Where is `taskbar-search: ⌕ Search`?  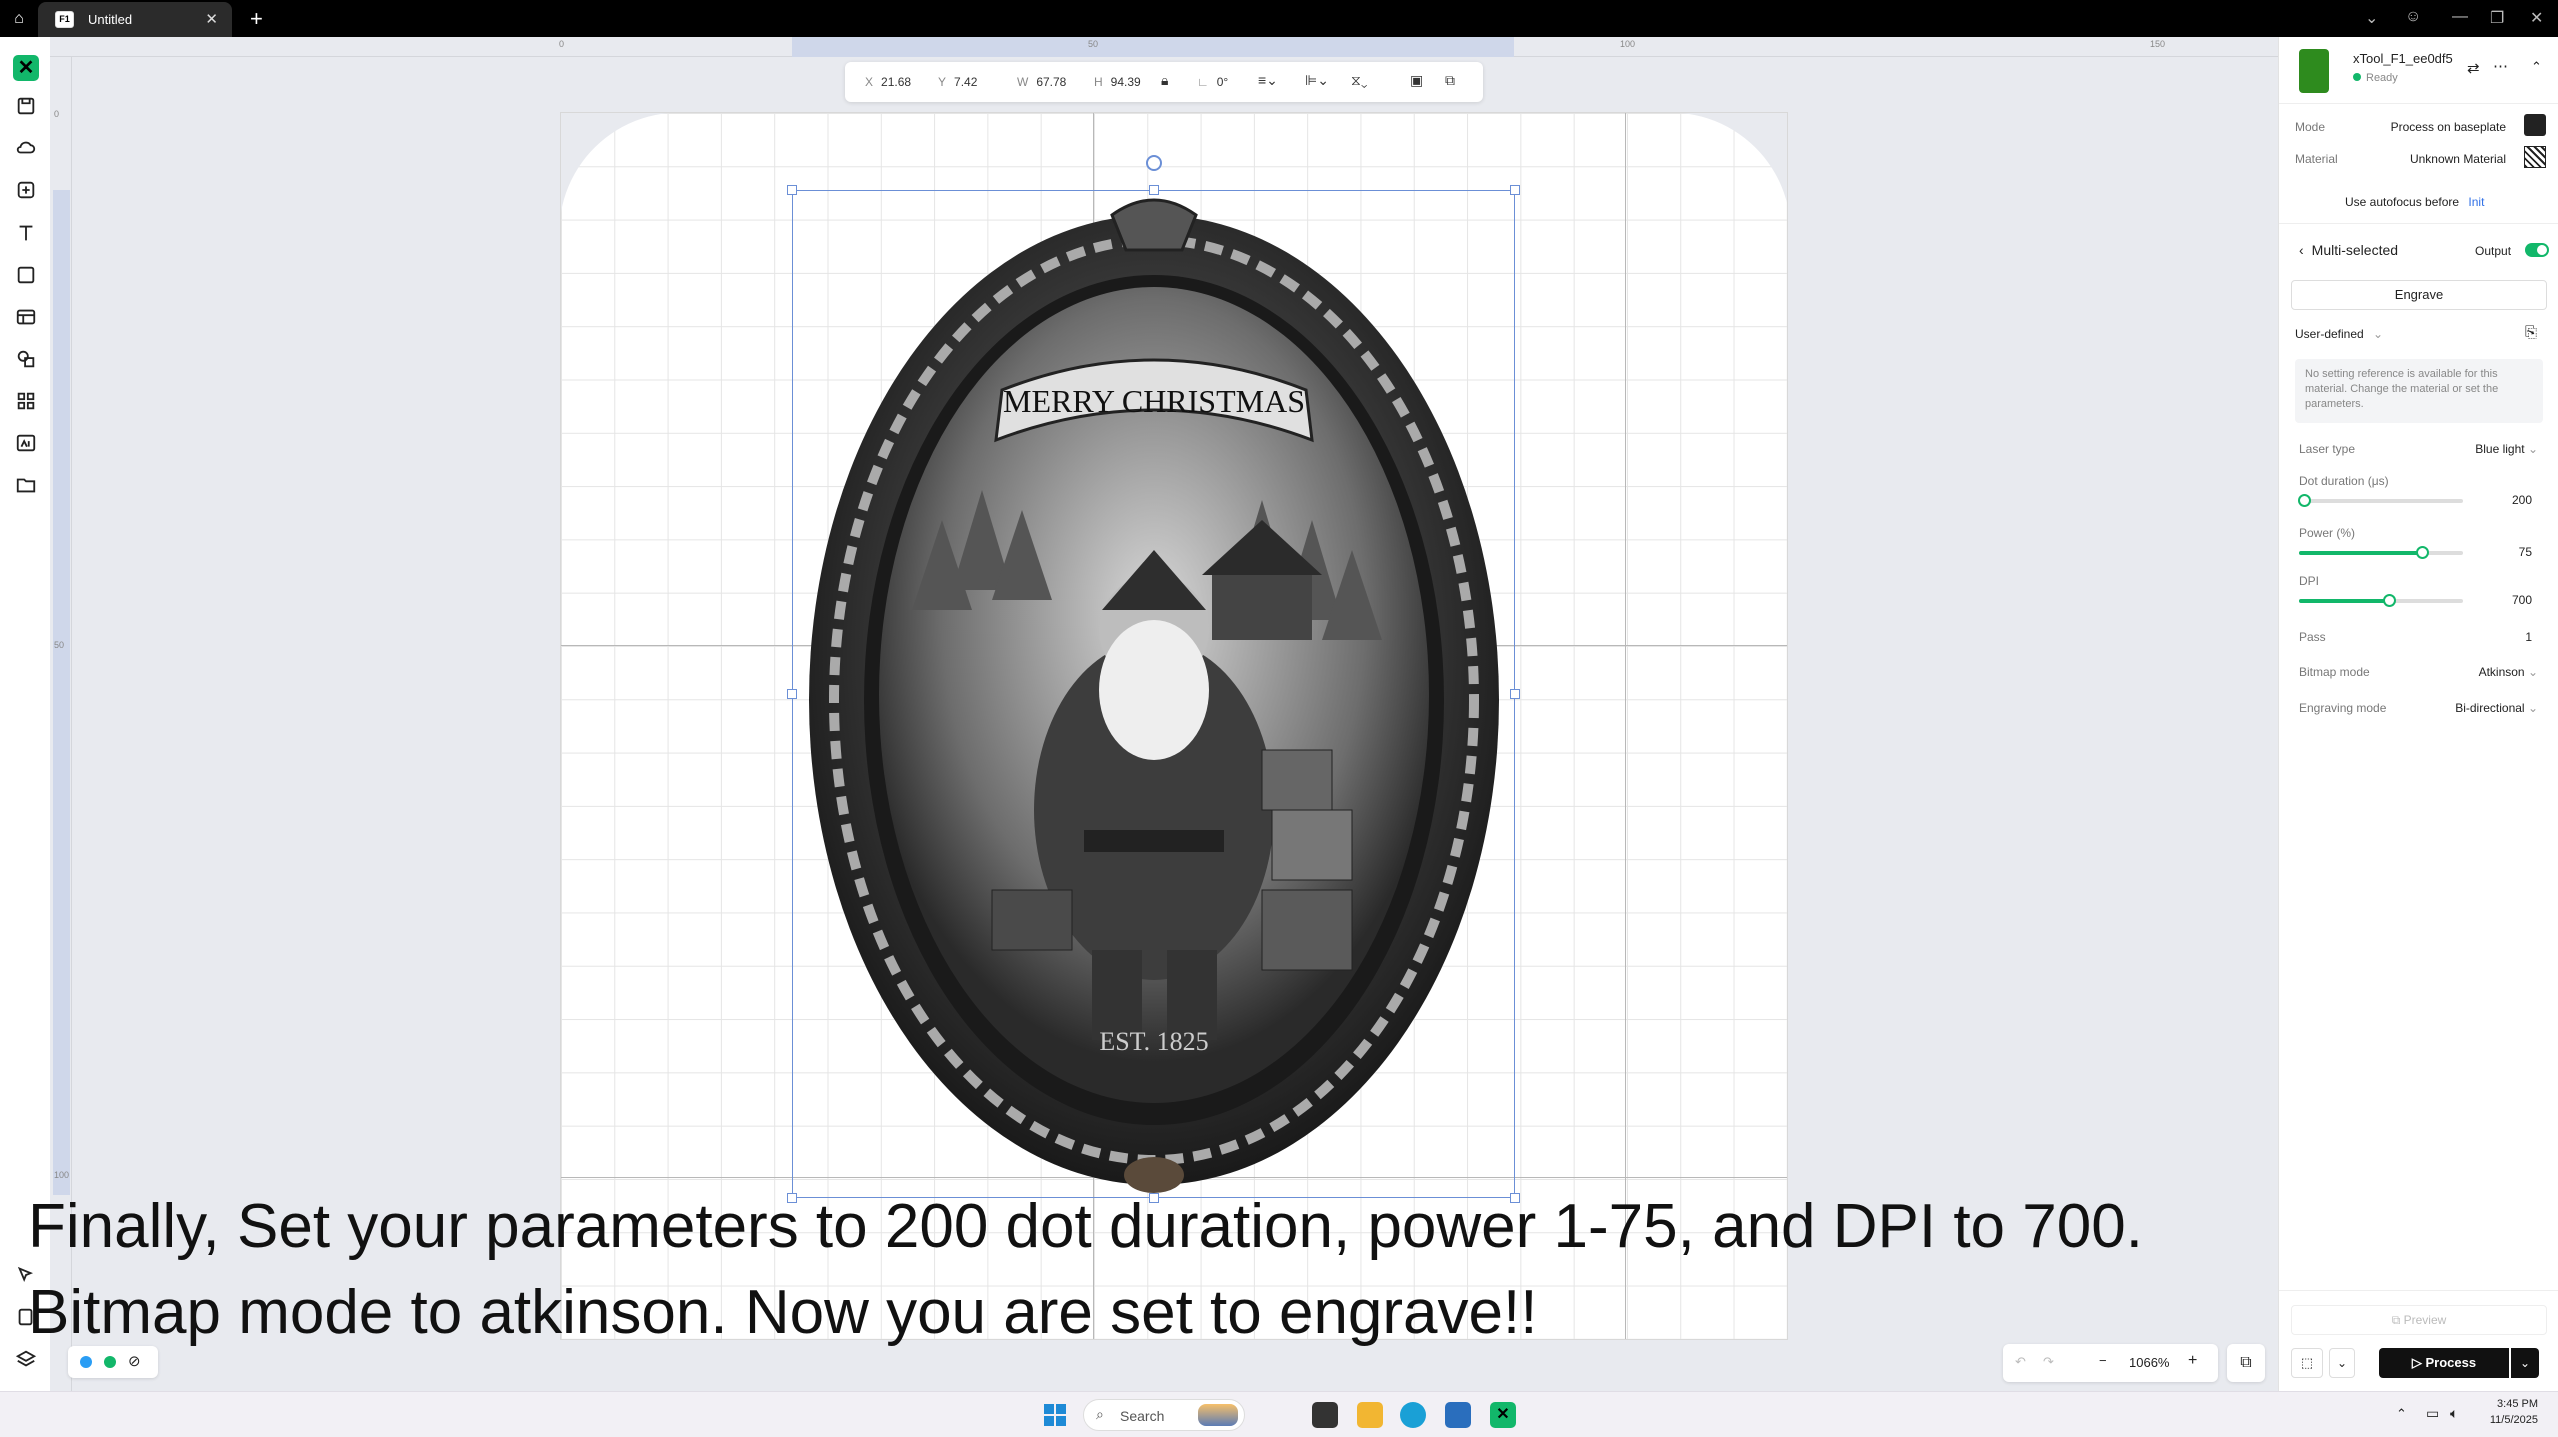
taskbar-search: ⌕ Search is located at coordinates (1164, 1415).